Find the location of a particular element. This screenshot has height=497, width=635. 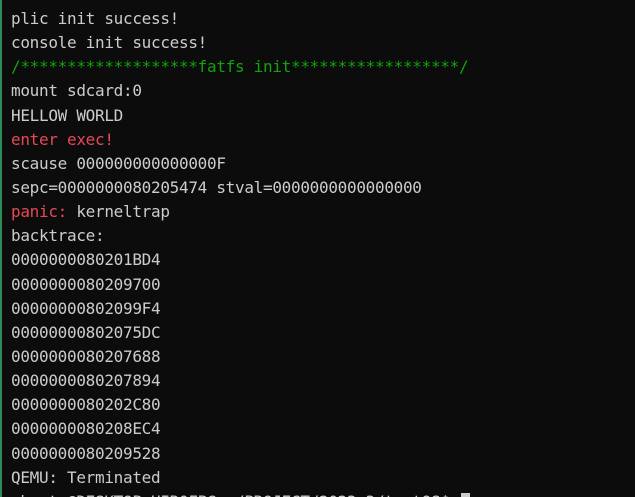

terminal-line: backtrace: is located at coordinates (240, 236).